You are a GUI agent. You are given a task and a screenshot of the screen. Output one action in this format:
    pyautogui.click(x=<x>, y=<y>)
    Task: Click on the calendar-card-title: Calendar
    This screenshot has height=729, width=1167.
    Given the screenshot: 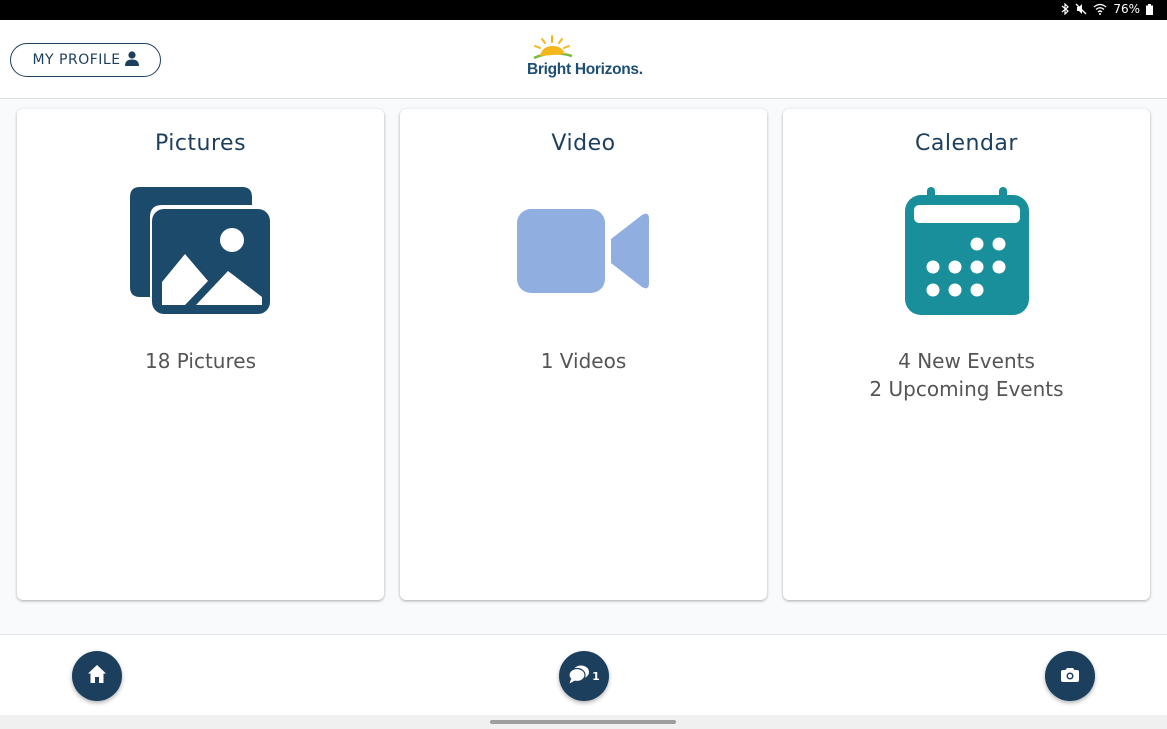 What is the action you would take?
    pyautogui.click(x=966, y=143)
    